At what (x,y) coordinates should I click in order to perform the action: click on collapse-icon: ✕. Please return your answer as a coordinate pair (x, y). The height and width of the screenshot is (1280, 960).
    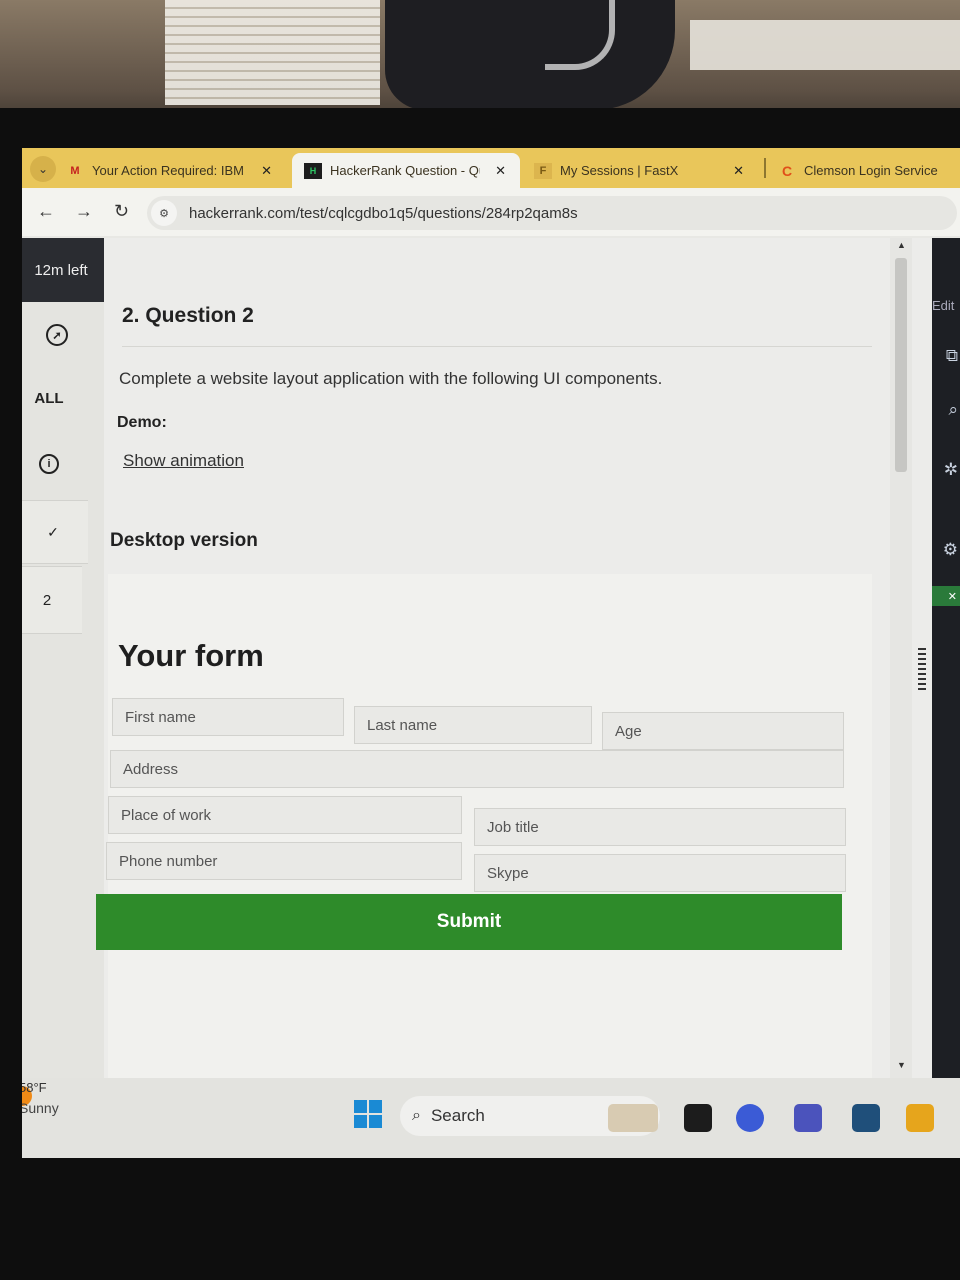
    Looking at the image, I should click on (946, 596).